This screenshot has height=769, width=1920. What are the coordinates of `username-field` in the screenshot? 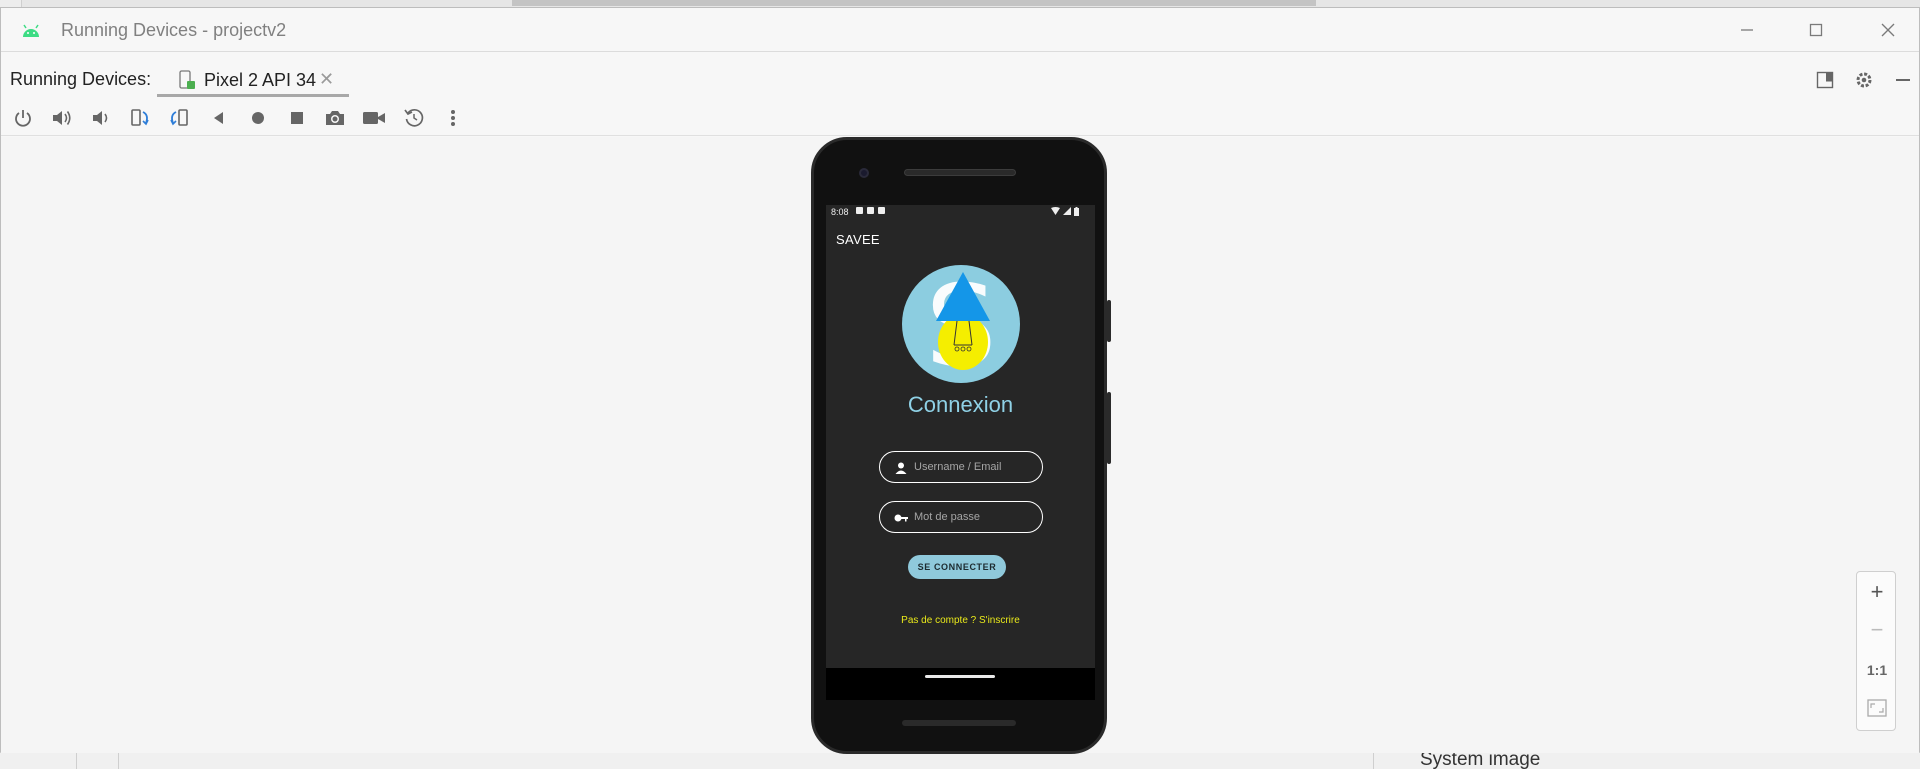 It's located at (961, 467).